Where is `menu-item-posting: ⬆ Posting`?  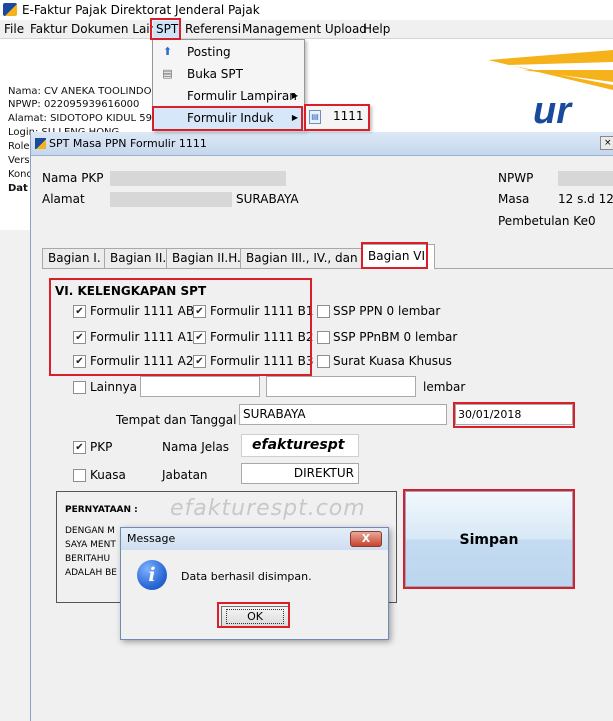 menu-item-posting: ⬆ Posting is located at coordinates (228, 52).